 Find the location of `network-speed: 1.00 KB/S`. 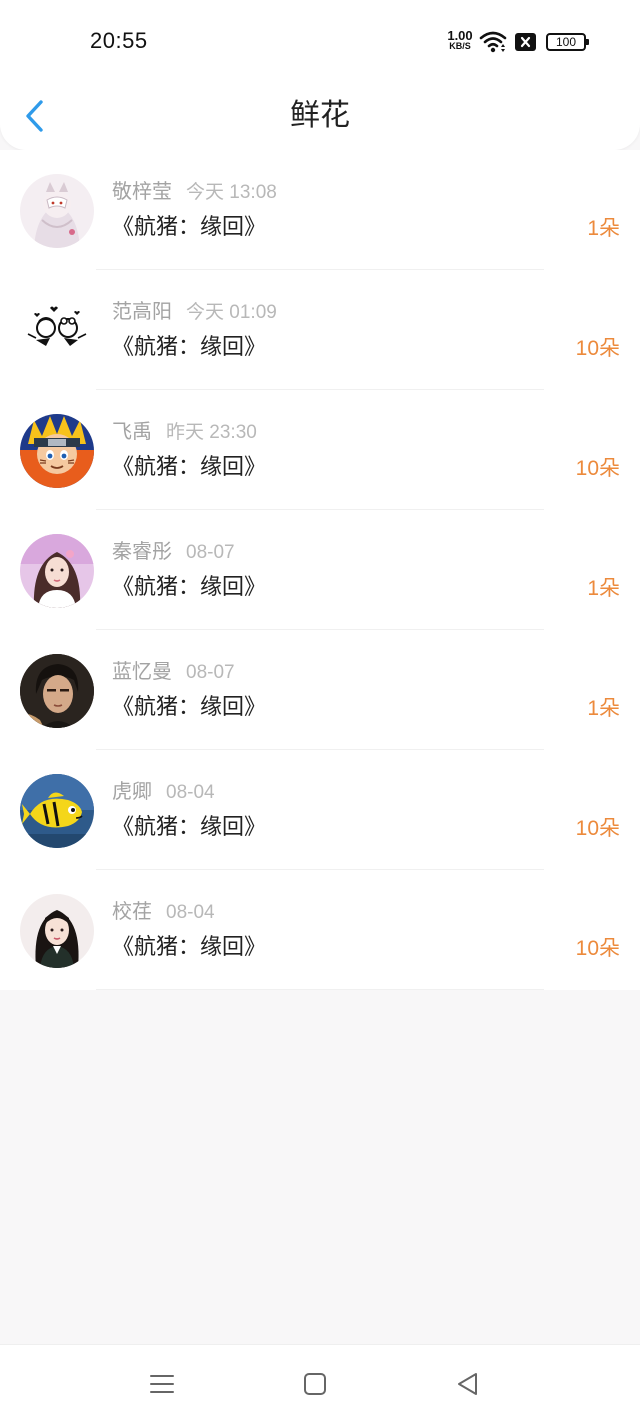

network-speed: 1.00 KB/S is located at coordinates (460, 40).